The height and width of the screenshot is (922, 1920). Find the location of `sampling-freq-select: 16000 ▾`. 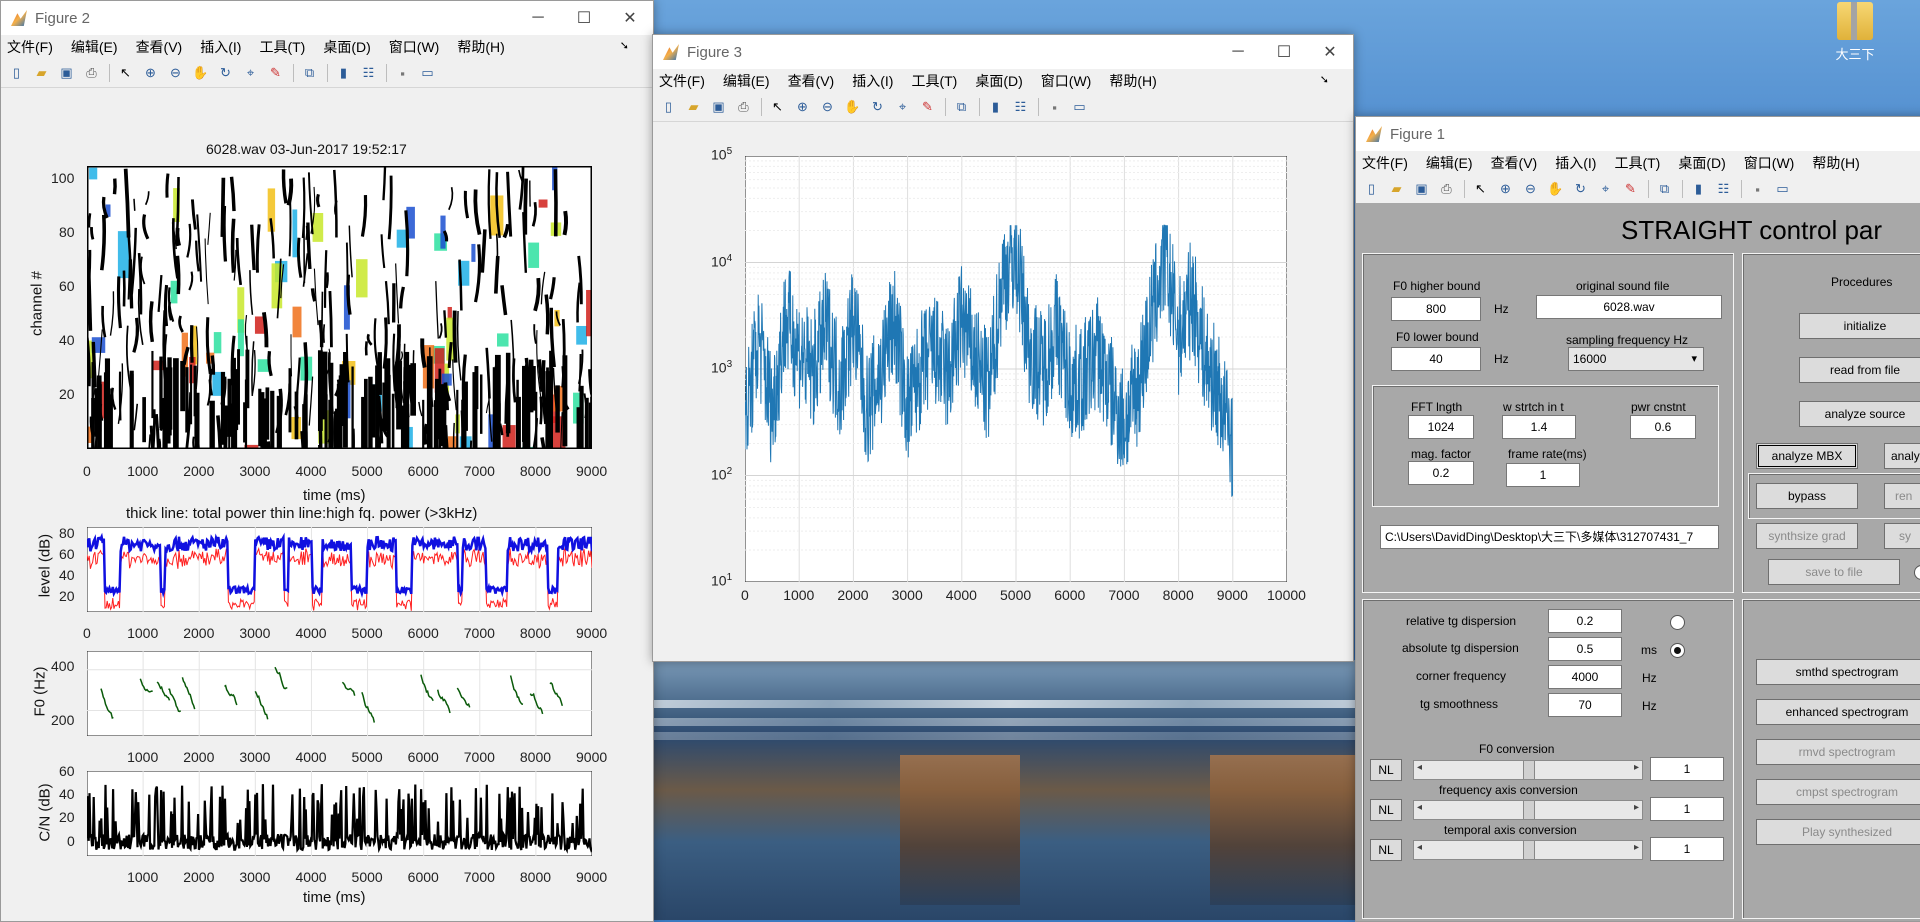

sampling-freq-select: 16000 ▾ is located at coordinates (1636, 359).